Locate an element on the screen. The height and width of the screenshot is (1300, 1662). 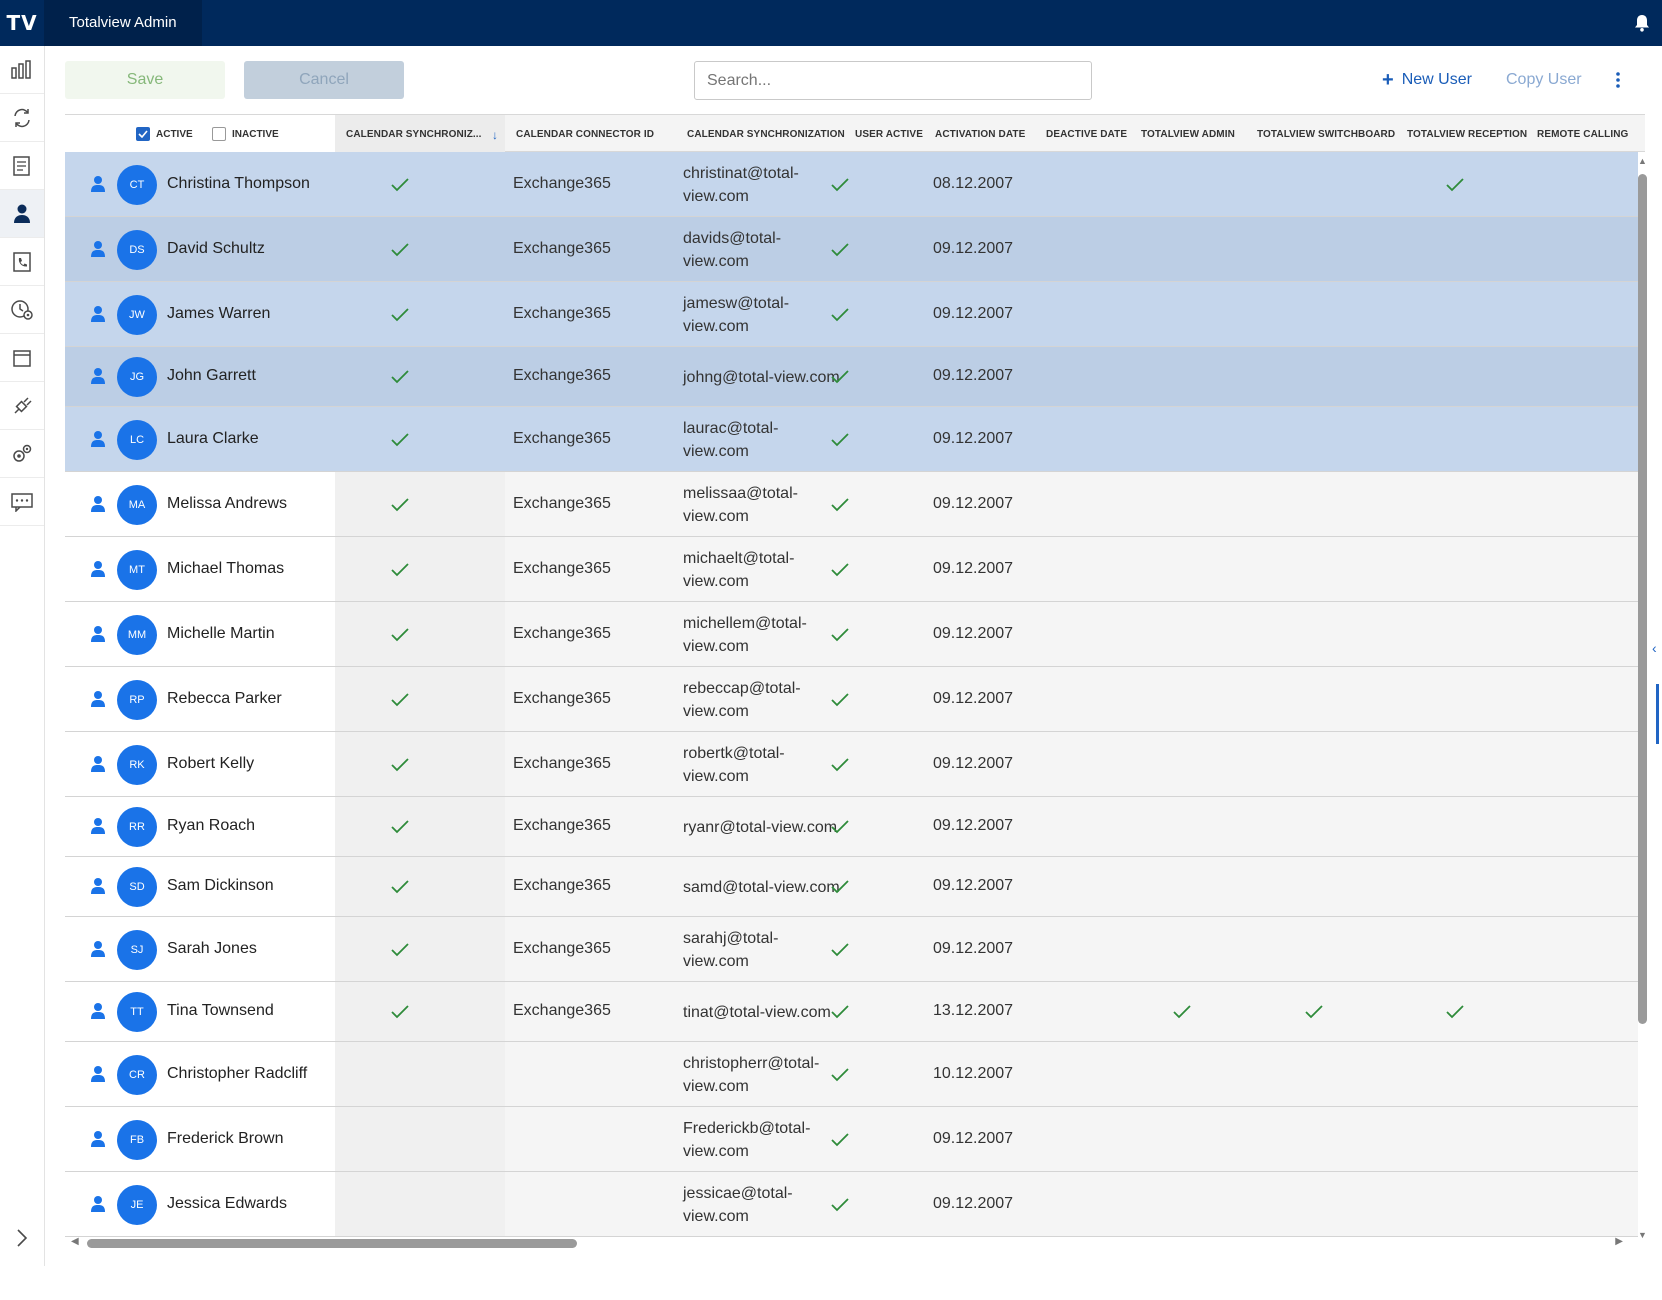
app-title-tab: Totalview Admin is located at coordinates (123, 23).